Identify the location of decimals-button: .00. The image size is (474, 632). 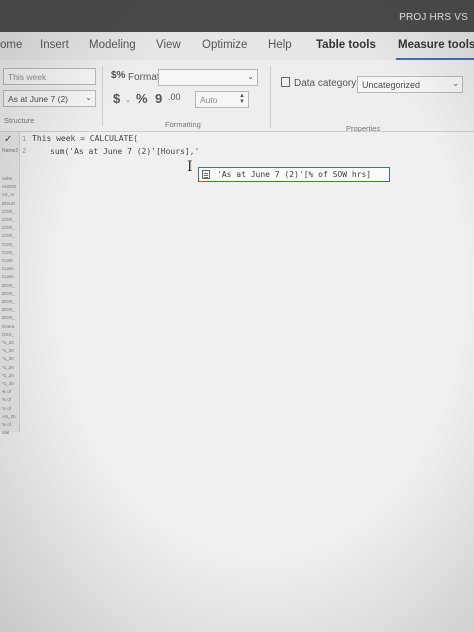
(174, 97).